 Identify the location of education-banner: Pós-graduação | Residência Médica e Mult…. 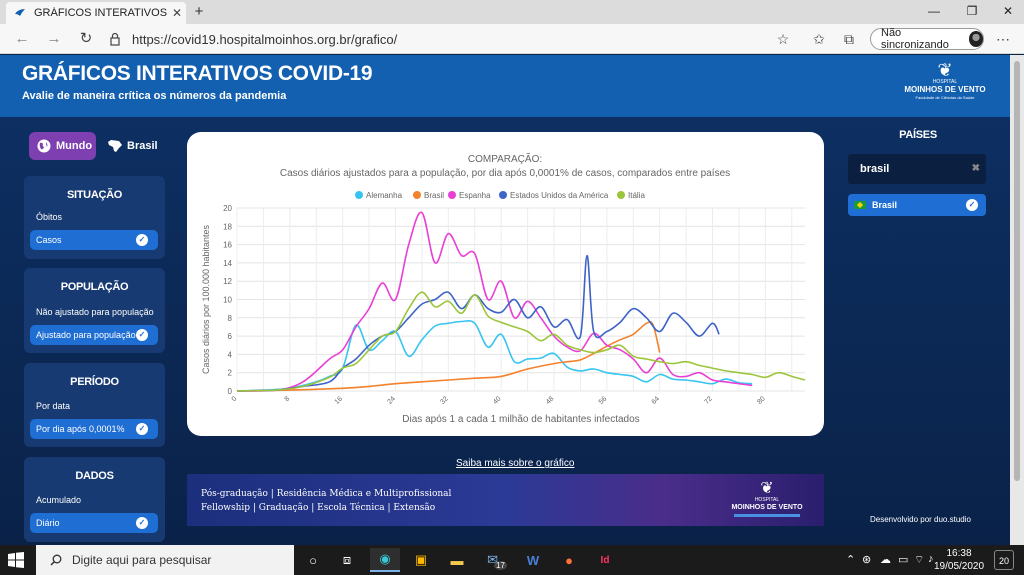
(505, 500).